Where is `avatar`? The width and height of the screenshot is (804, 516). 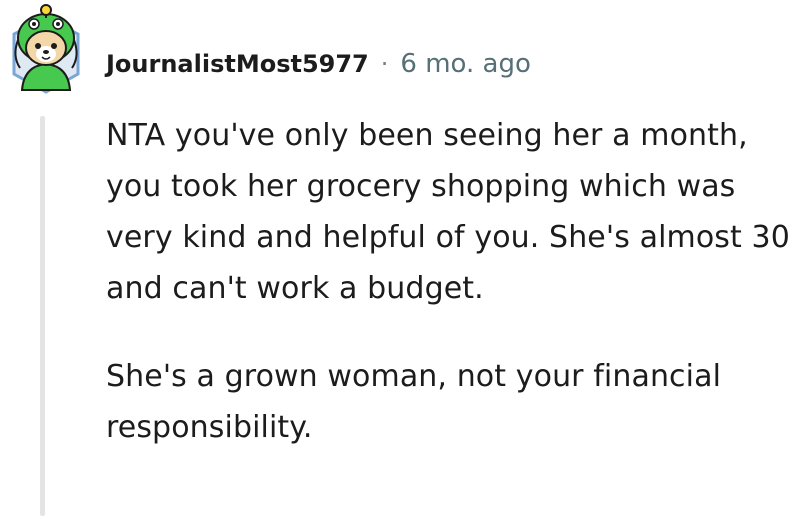 avatar is located at coordinates (46, 52).